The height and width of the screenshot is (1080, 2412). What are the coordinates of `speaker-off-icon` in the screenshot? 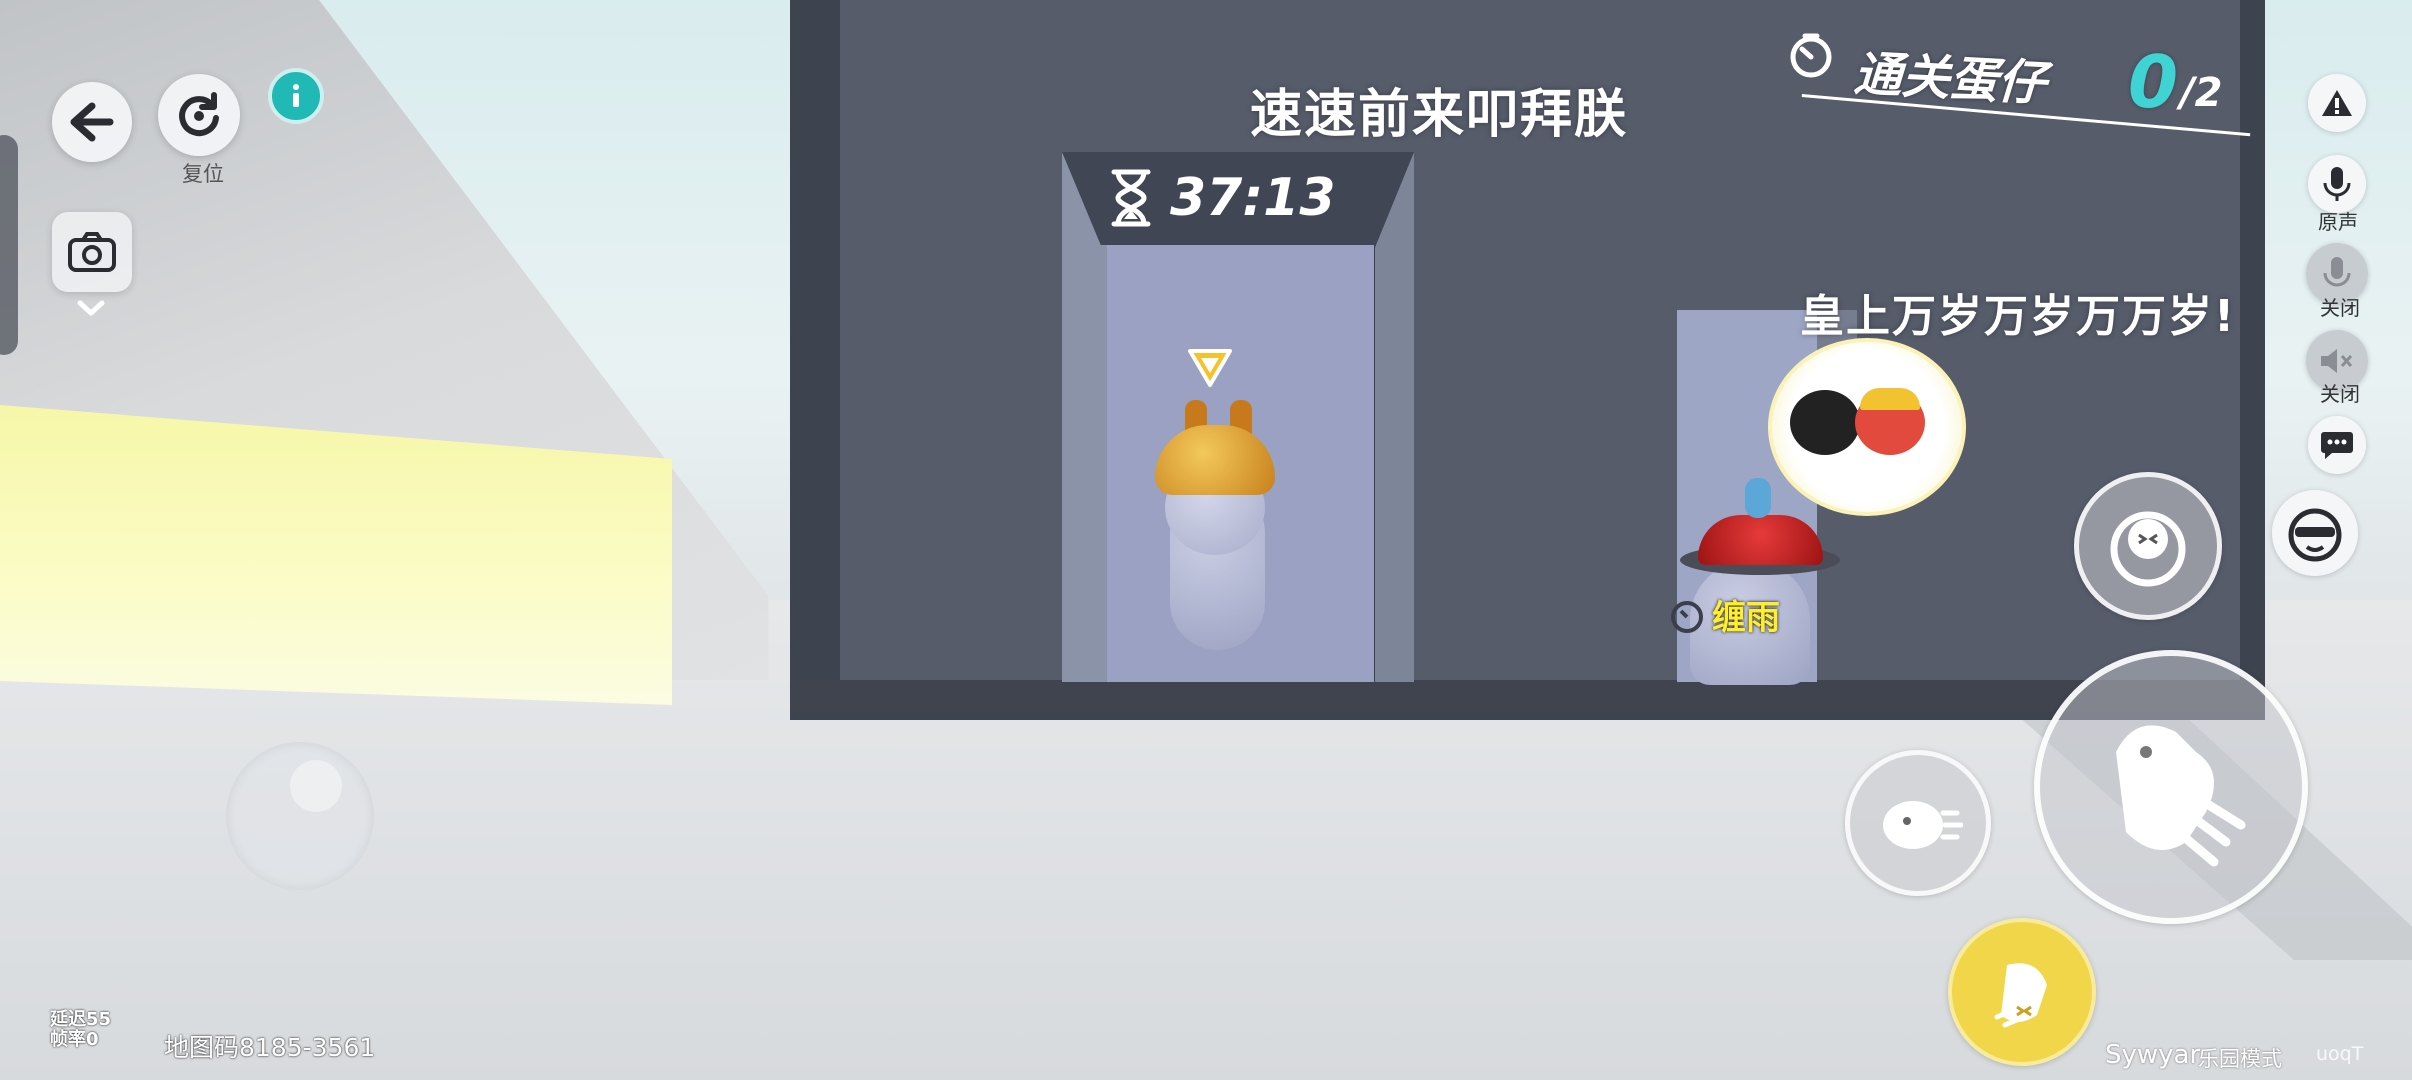 It's located at (2337, 361).